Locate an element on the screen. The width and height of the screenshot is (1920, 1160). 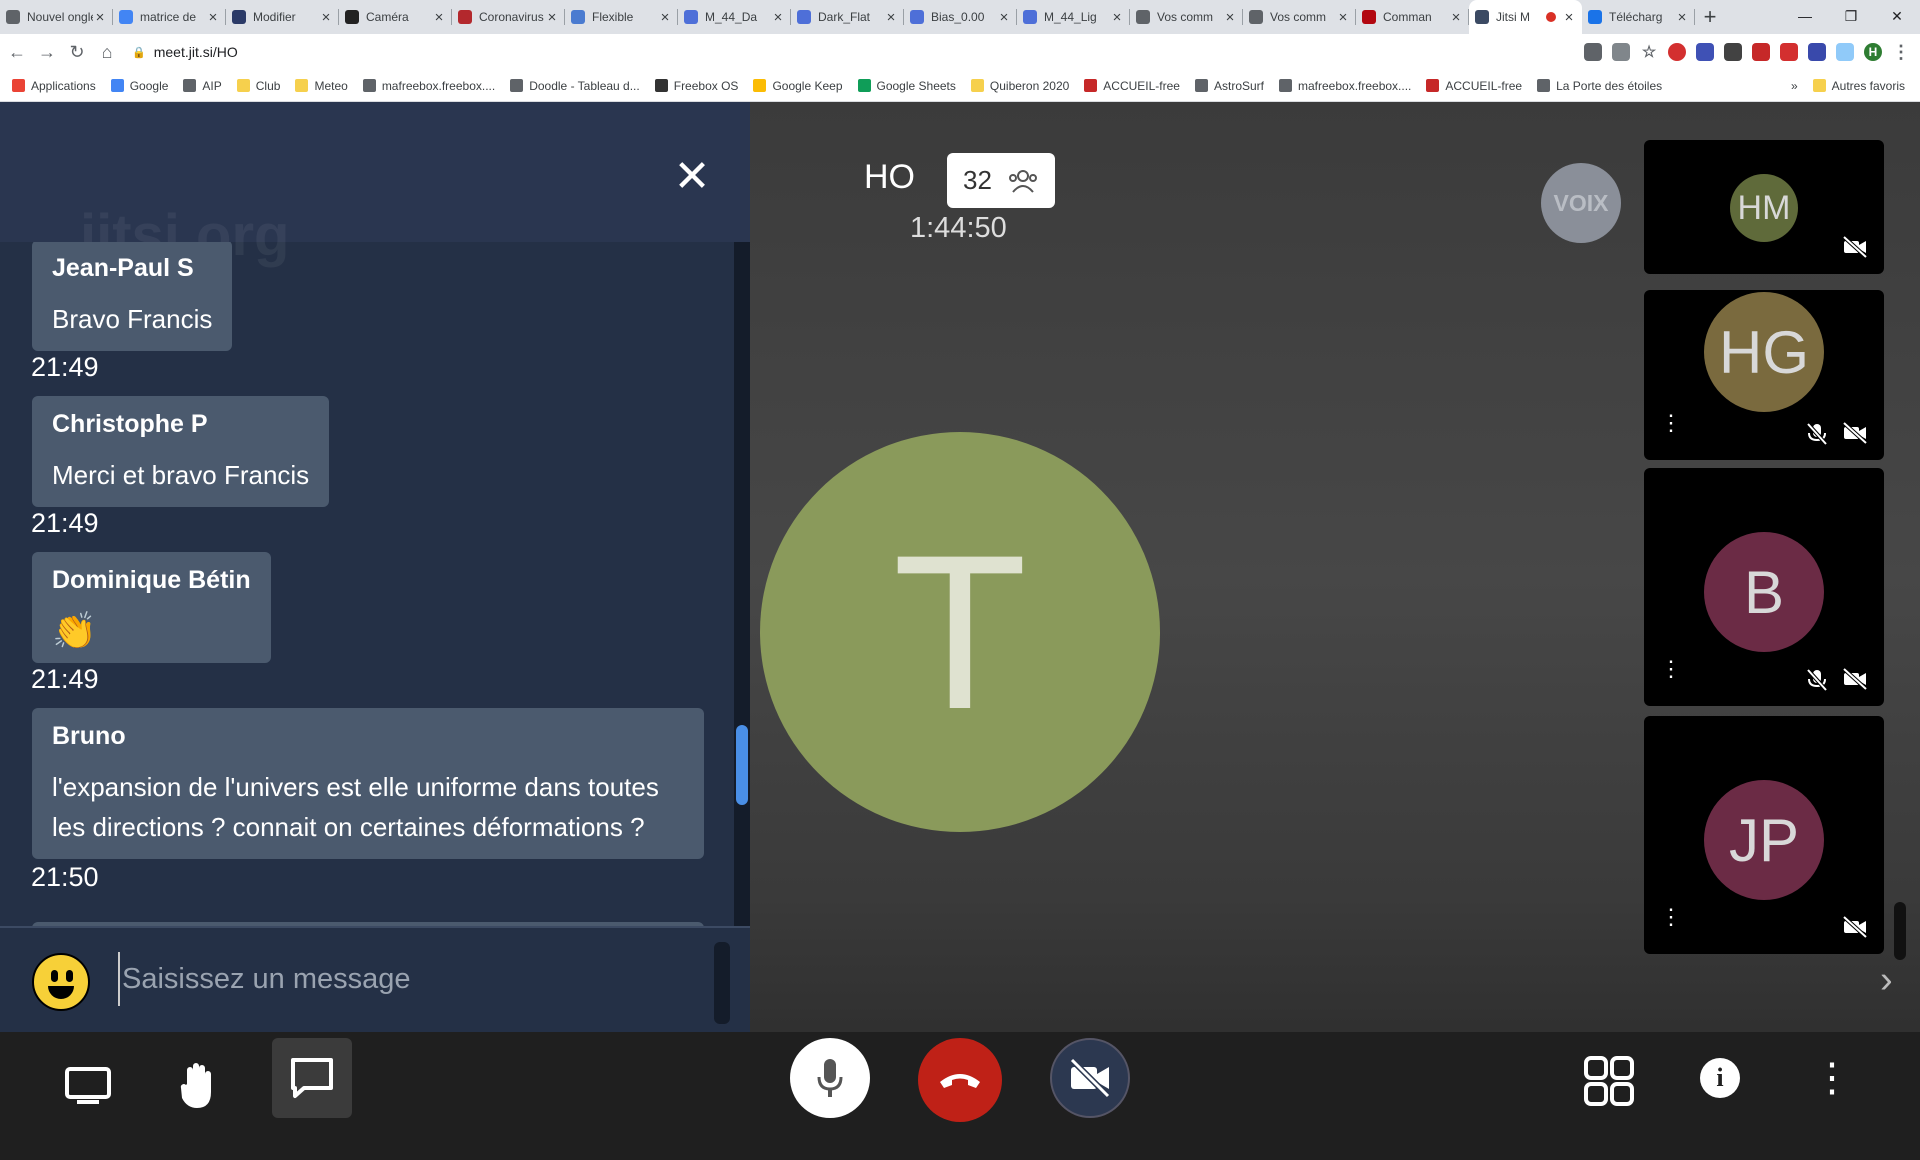
browser-tab: Flexible × is located at coordinates (621, 17).